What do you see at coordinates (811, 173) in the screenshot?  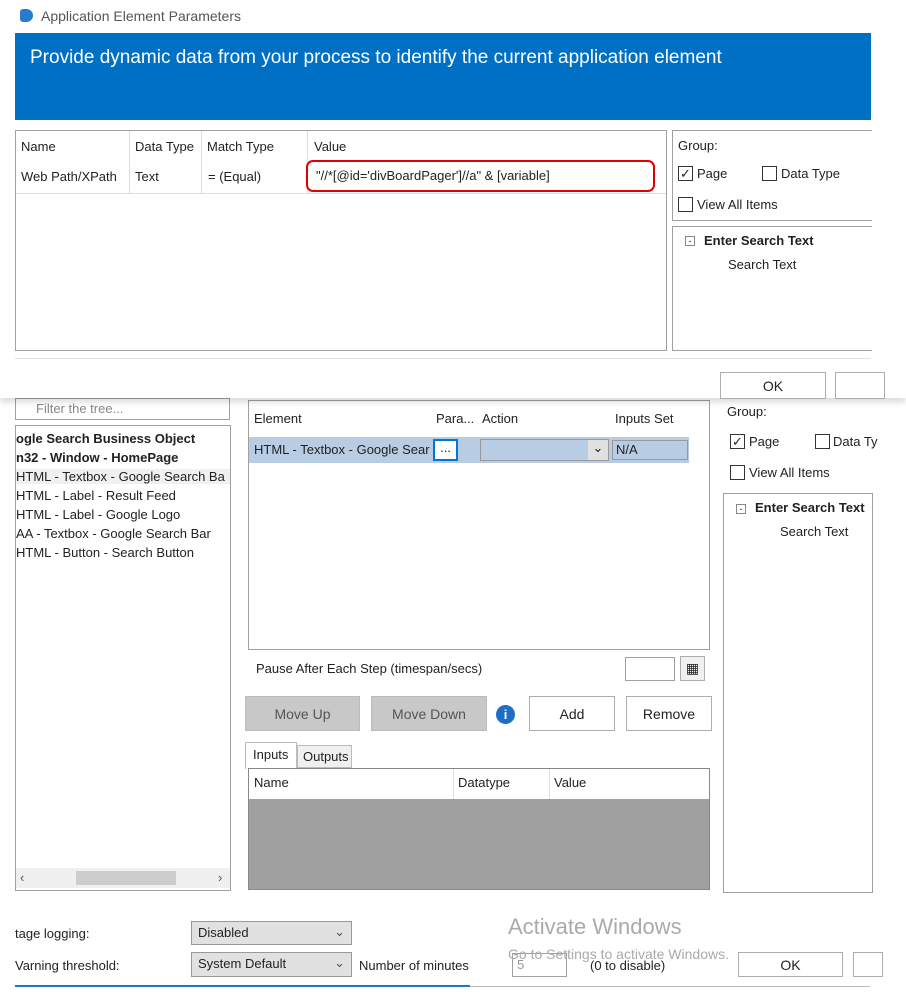 I see `data-type-label: Data Type` at bounding box center [811, 173].